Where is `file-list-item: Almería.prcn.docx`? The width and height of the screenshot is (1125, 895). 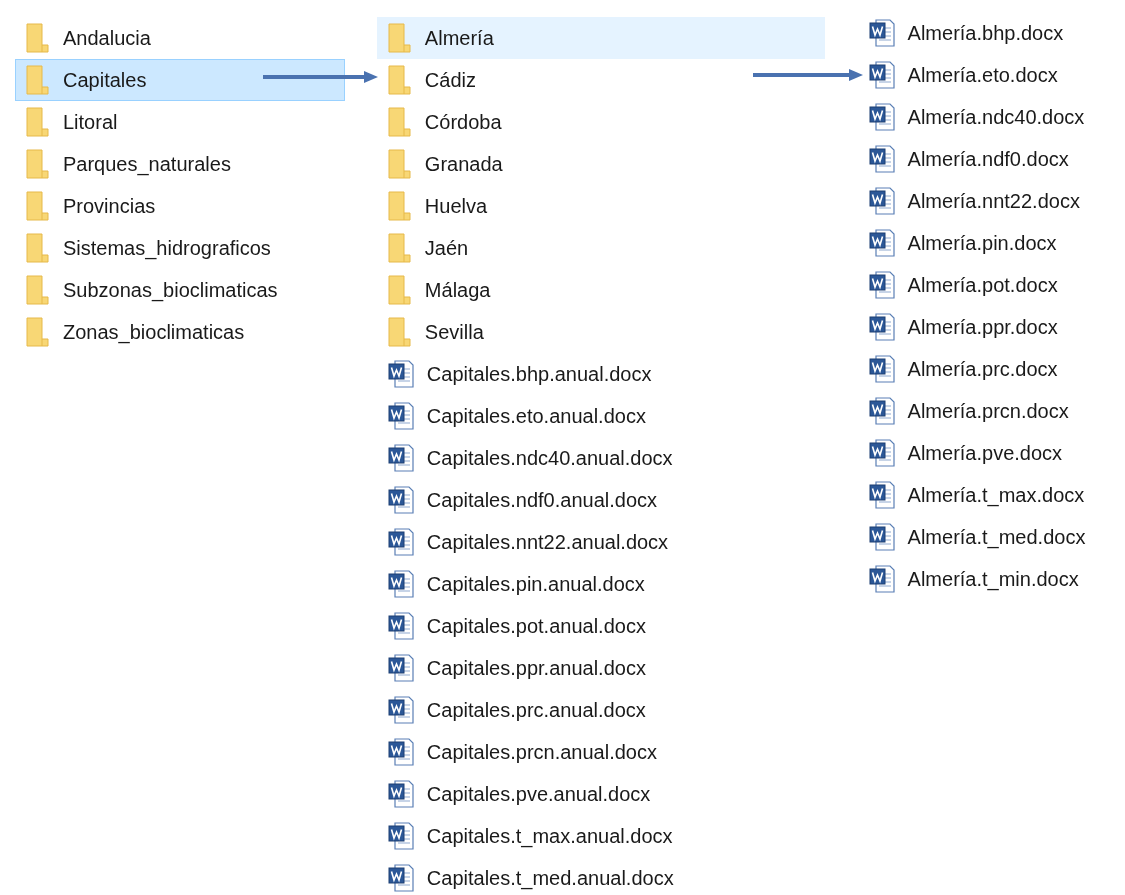
file-list-item: Almería.prcn.docx is located at coordinates (991, 411).